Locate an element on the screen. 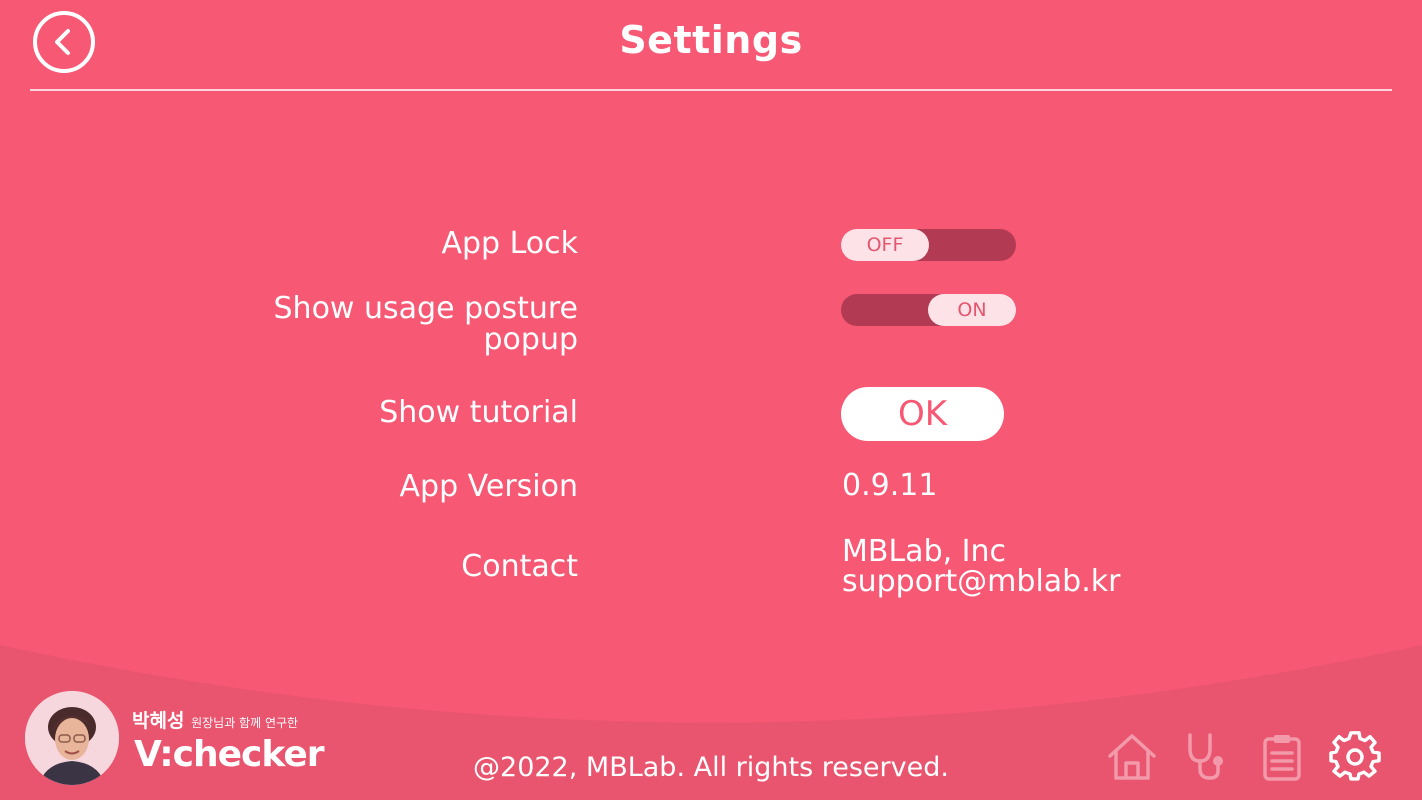 Image resolution: width=1422 pixels, height=800 pixels. page-title: Settings is located at coordinates (711, 40).